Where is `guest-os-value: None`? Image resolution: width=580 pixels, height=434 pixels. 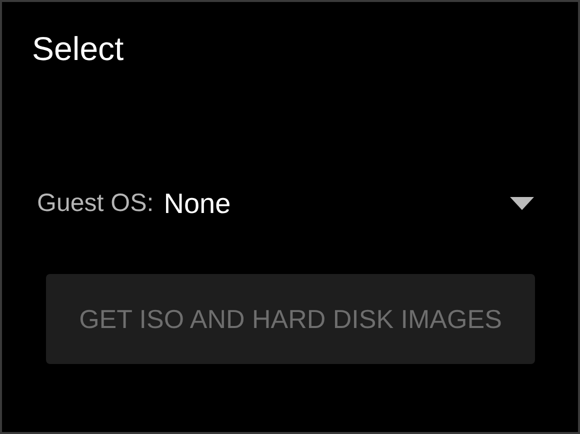
guest-os-value: None is located at coordinates (197, 204).